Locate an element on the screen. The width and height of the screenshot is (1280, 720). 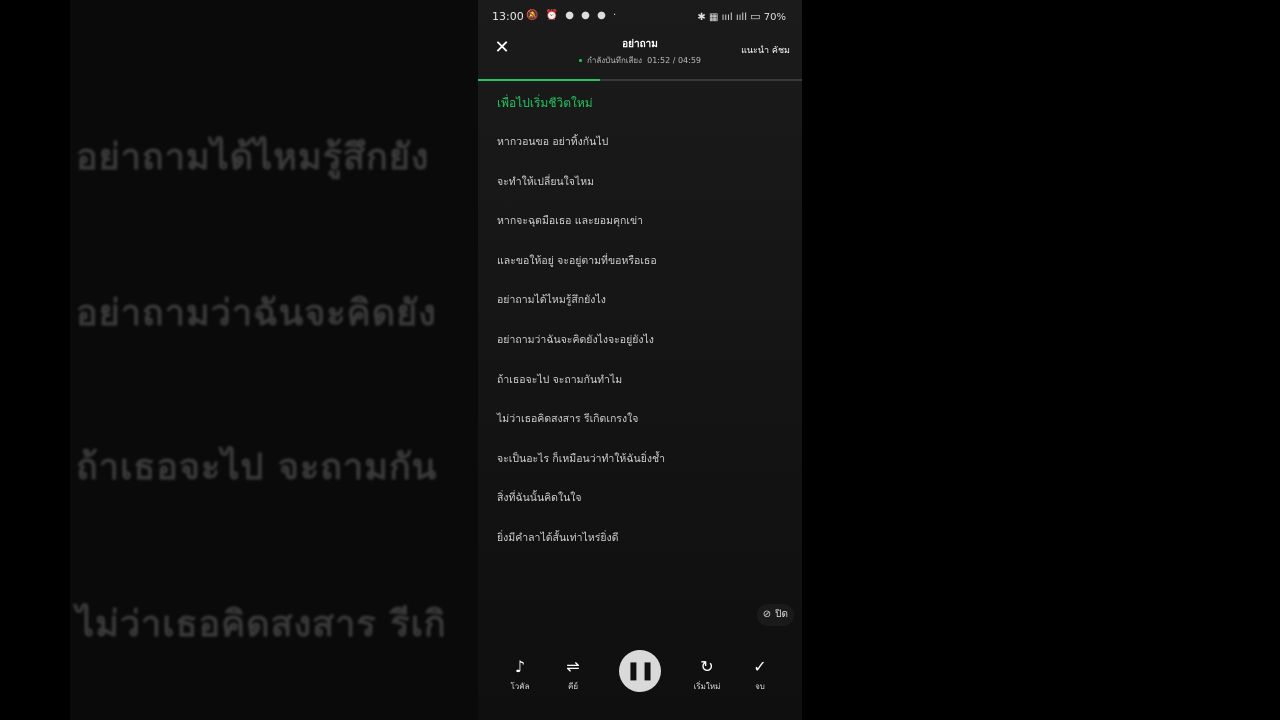
background-lyric-2: อย่าถามว่าฉันจะคิดยัง is located at coordinates (256, 313).